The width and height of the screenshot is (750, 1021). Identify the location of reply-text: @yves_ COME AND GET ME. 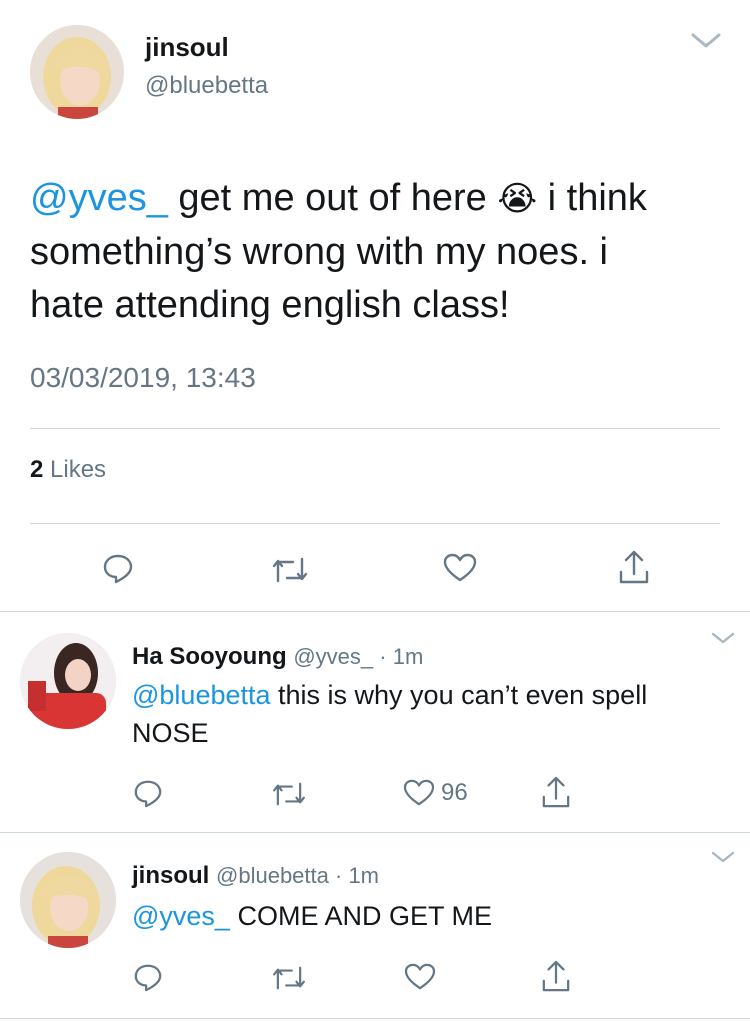
(432, 916).